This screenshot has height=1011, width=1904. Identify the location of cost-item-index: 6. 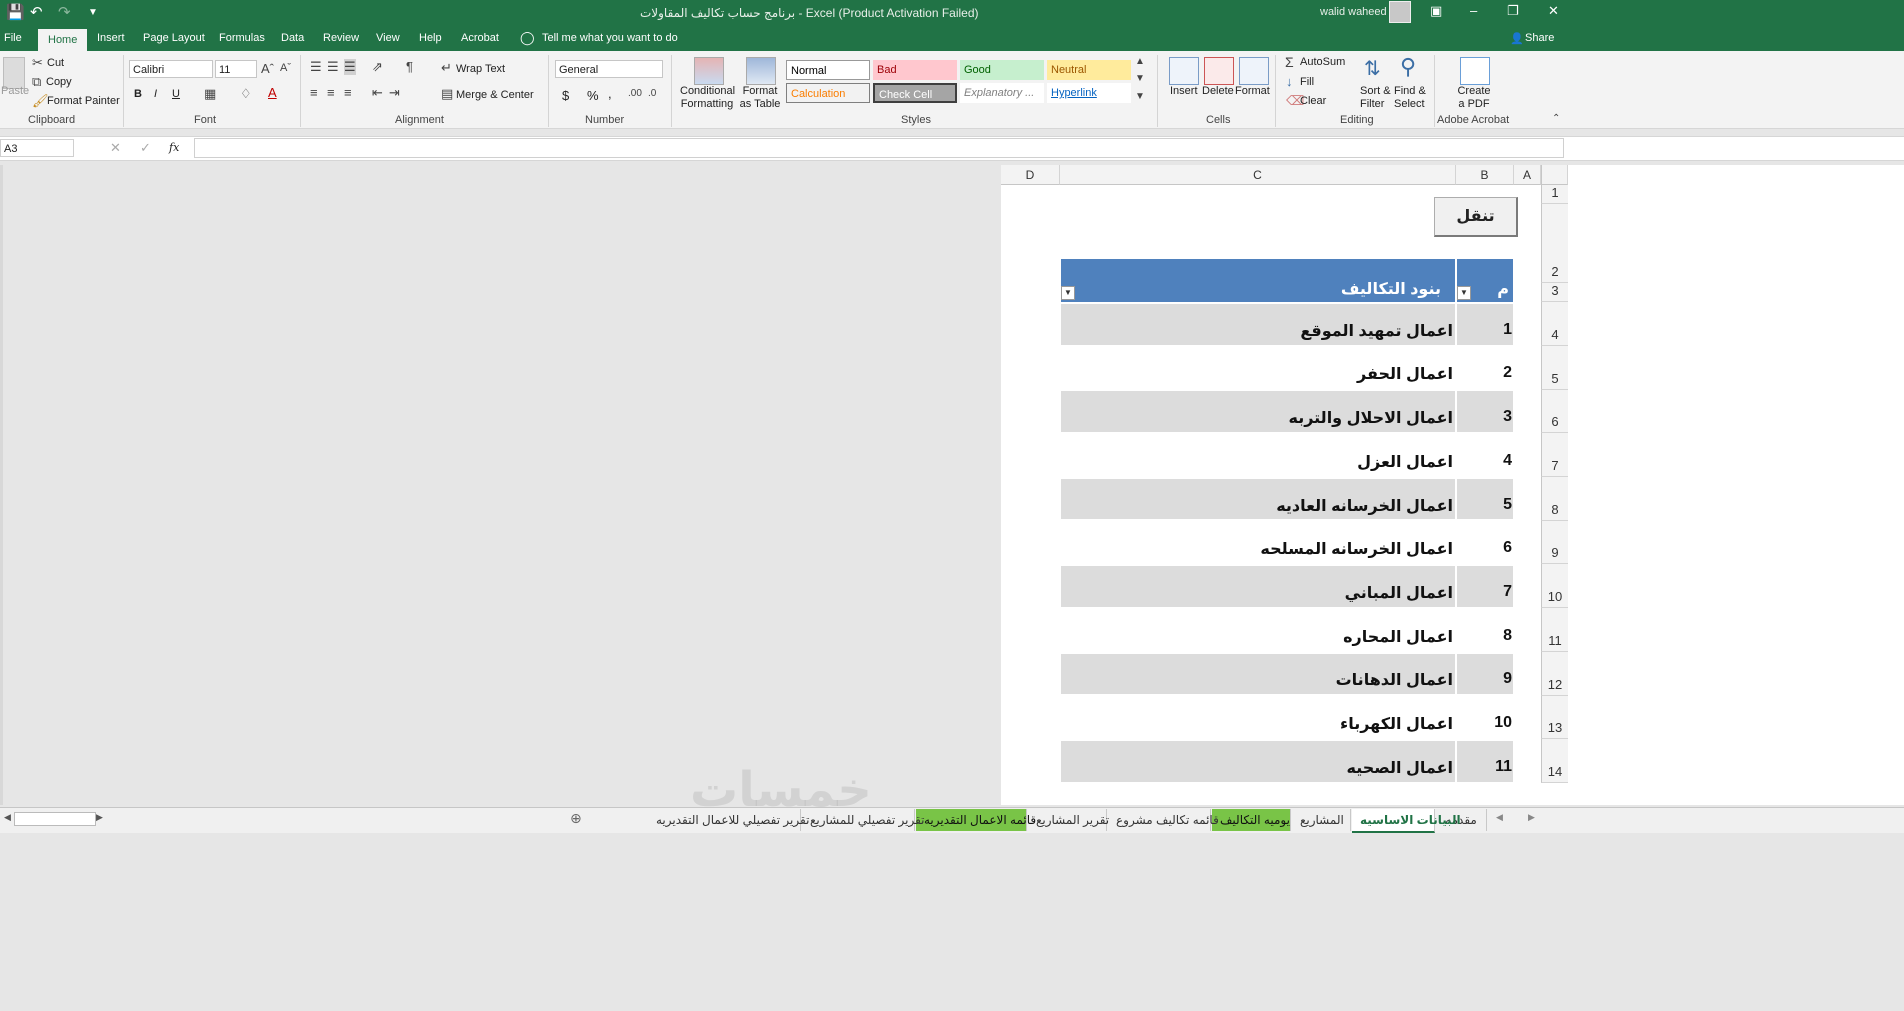
(1507, 548).